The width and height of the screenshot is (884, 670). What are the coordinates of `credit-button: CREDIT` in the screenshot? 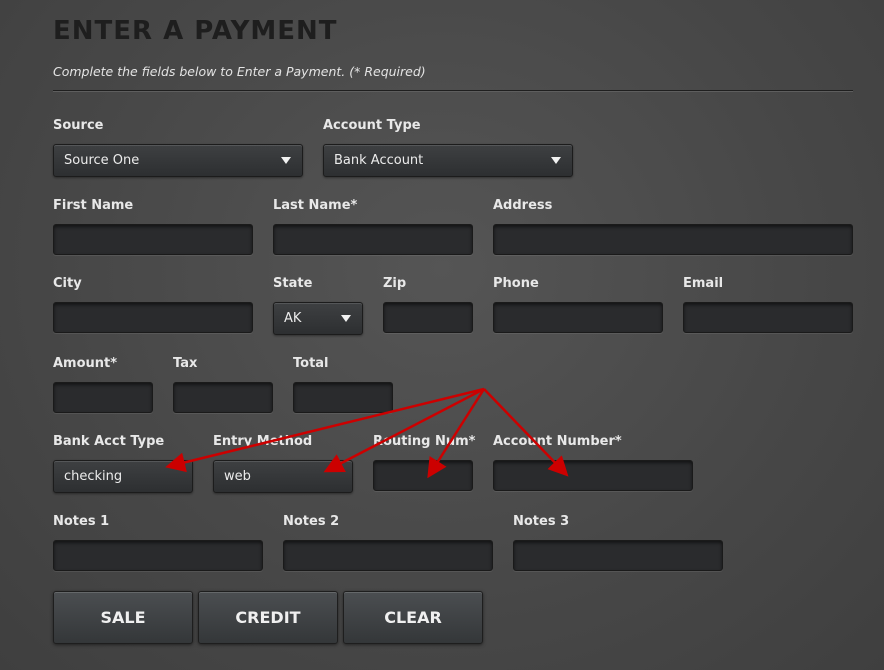 It's located at (268, 617).